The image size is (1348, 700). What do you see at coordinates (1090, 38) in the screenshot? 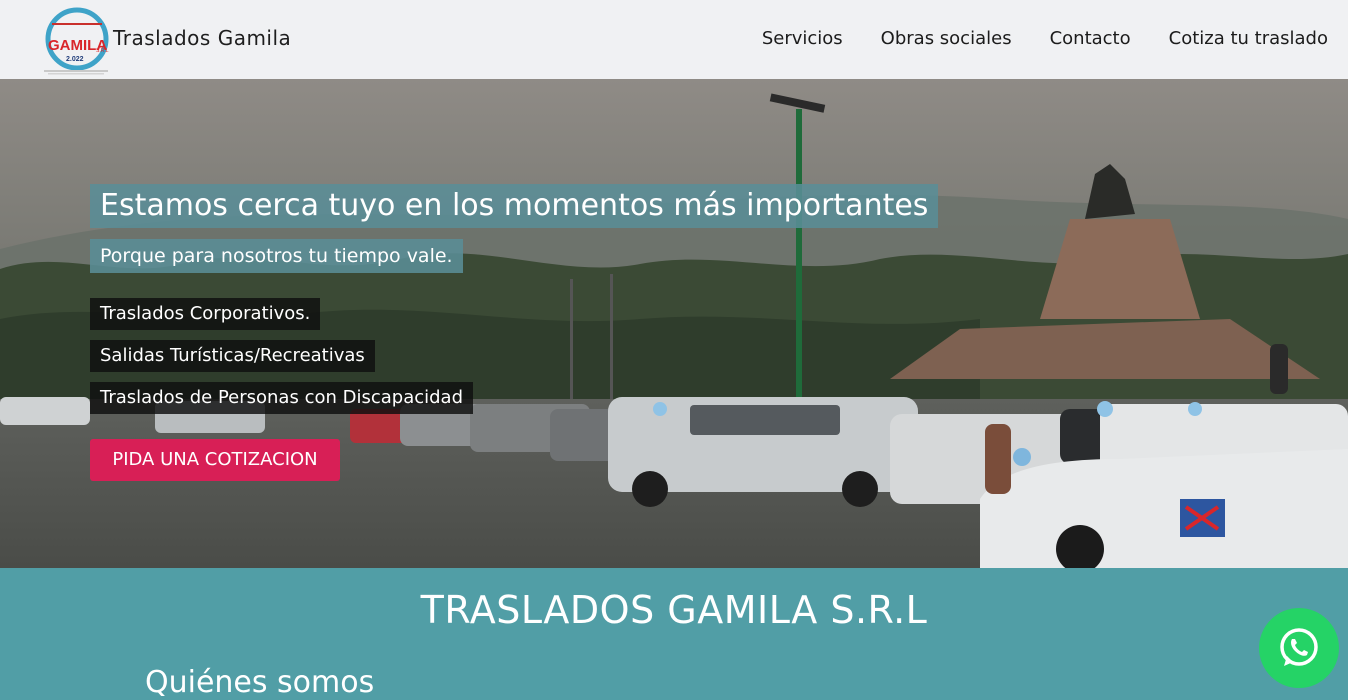
I see `nav-link-contacto: Contacto` at bounding box center [1090, 38].